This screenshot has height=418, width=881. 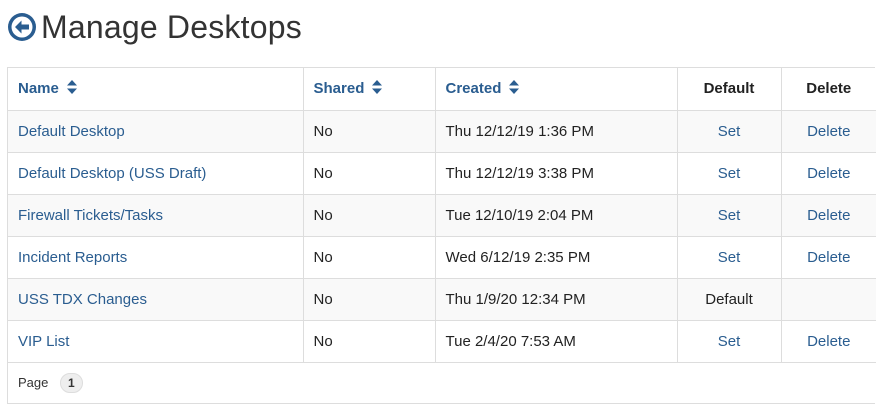 I want to click on pagination-row: Page 1, so click(x=442, y=382).